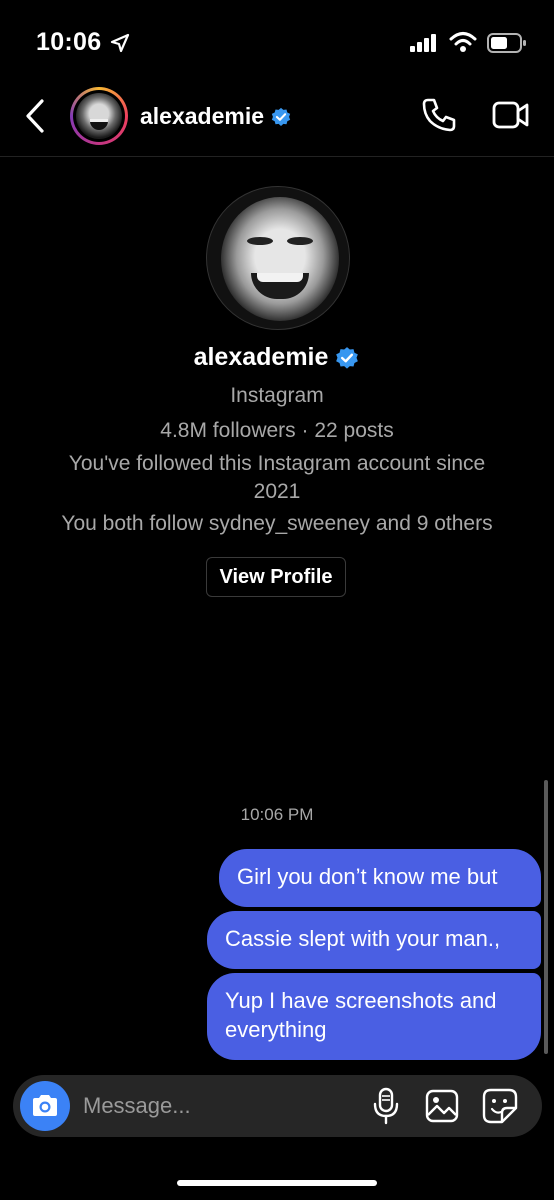 This screenshot has width=554, height=1200. Describe the element at coordinates (69, 42) in the screenshot. I see `status-time: 10:06` at that location.